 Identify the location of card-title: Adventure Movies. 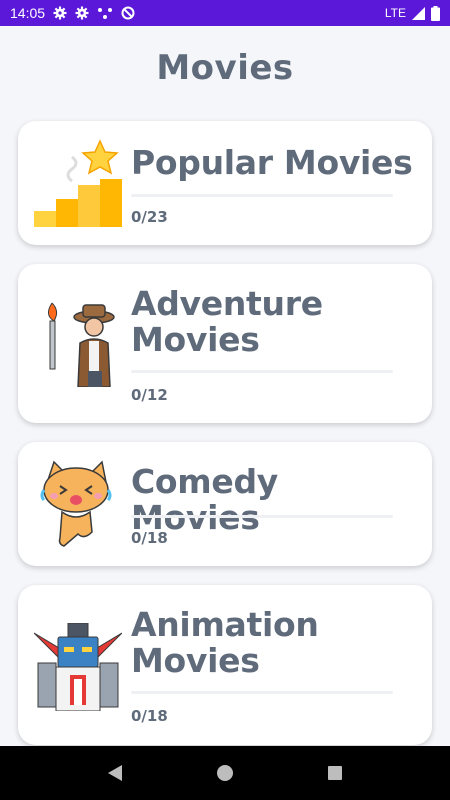
(227, 321).